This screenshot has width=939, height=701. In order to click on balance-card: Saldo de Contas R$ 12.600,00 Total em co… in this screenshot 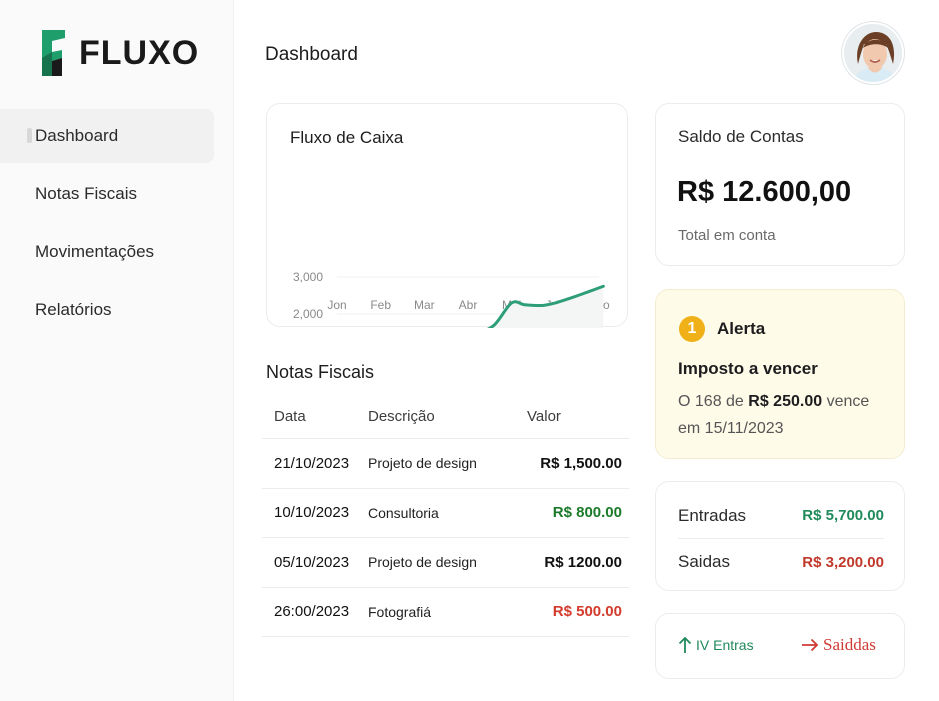, I will do `click(780, 184)`.